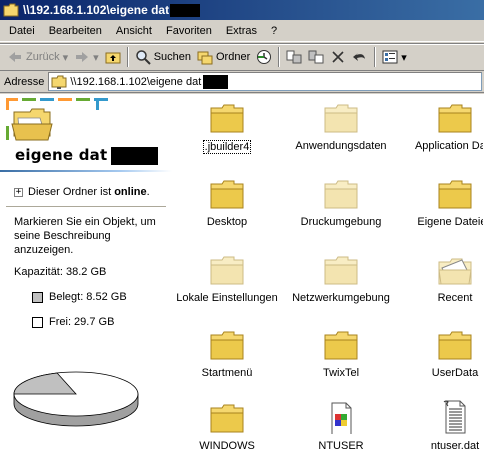 Image resolution: width=484 pixels, height=460 pixels. I want to click on file-item: TwixTel, so click(341, 352).